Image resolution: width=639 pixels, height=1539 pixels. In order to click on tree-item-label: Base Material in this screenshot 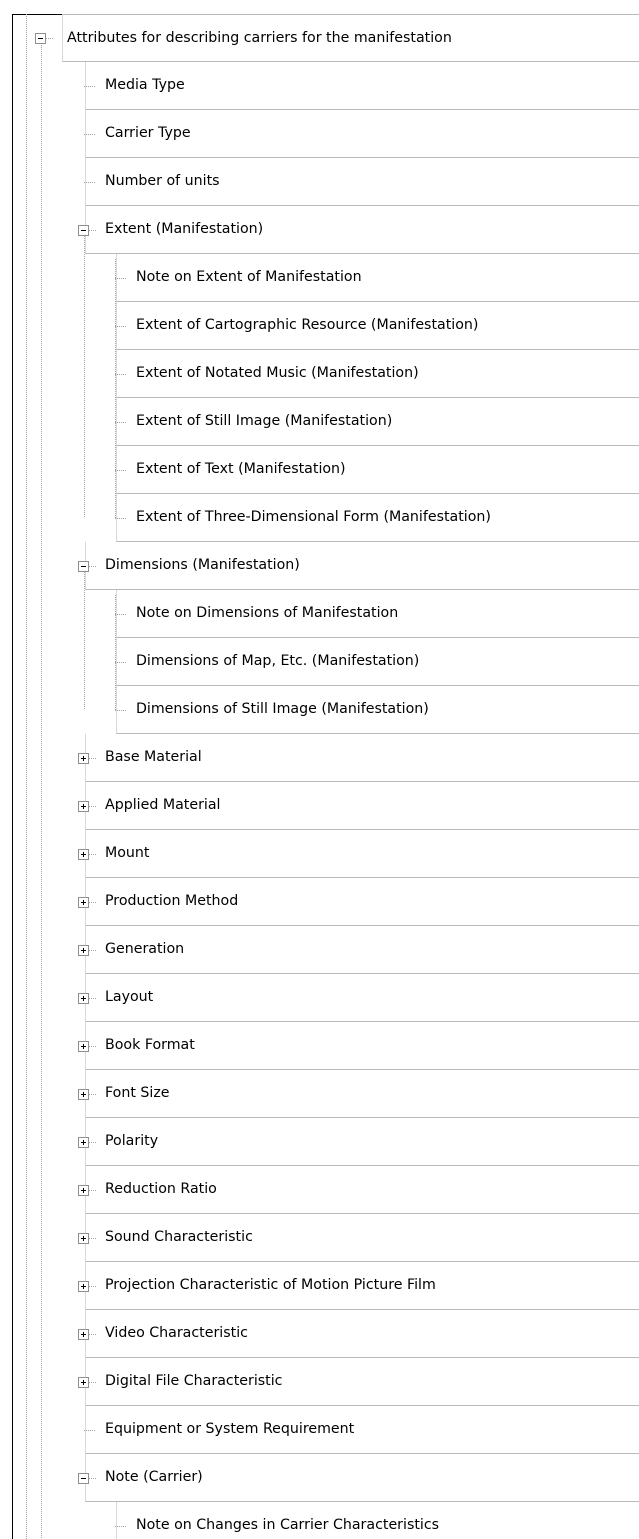, I will do `click(153, 757)`.